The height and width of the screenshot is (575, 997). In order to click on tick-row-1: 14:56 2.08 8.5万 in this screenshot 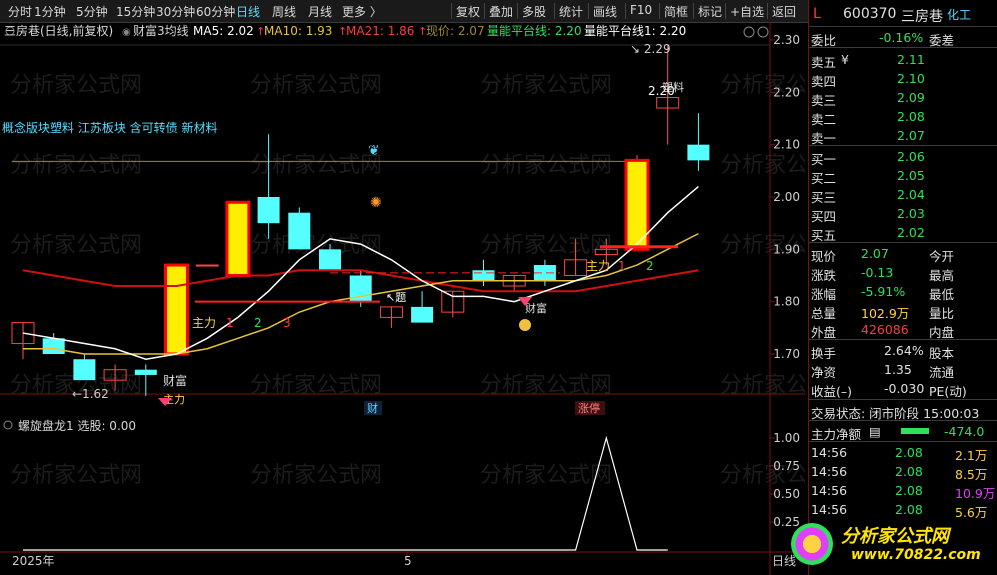, I will do `click(903, 472)`.